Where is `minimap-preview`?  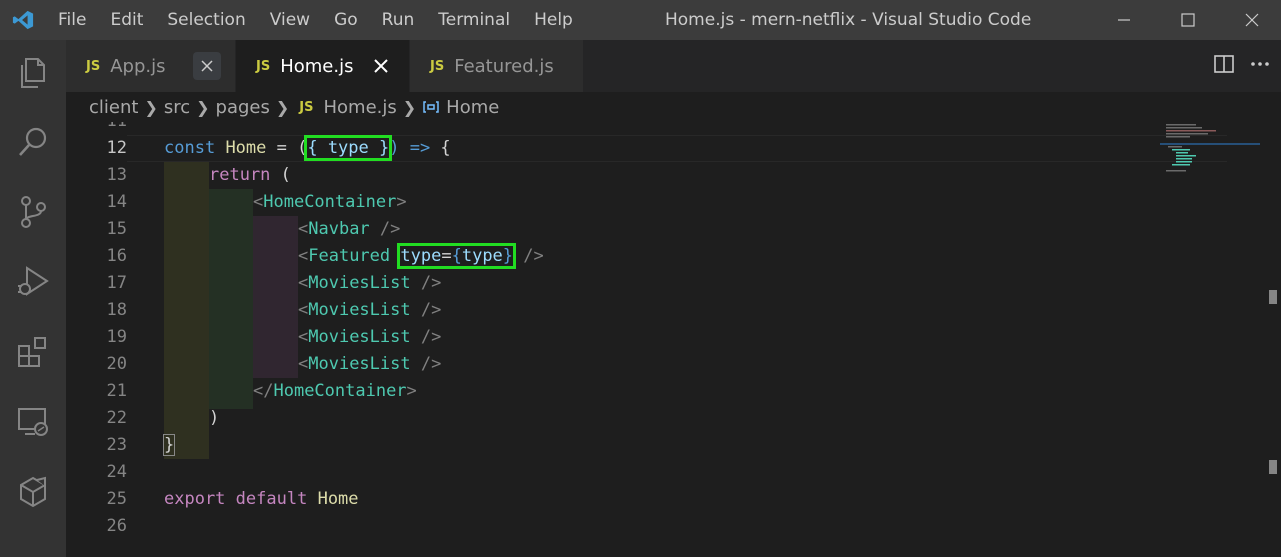 minimap-preview is located at coordinates (1210, 148).